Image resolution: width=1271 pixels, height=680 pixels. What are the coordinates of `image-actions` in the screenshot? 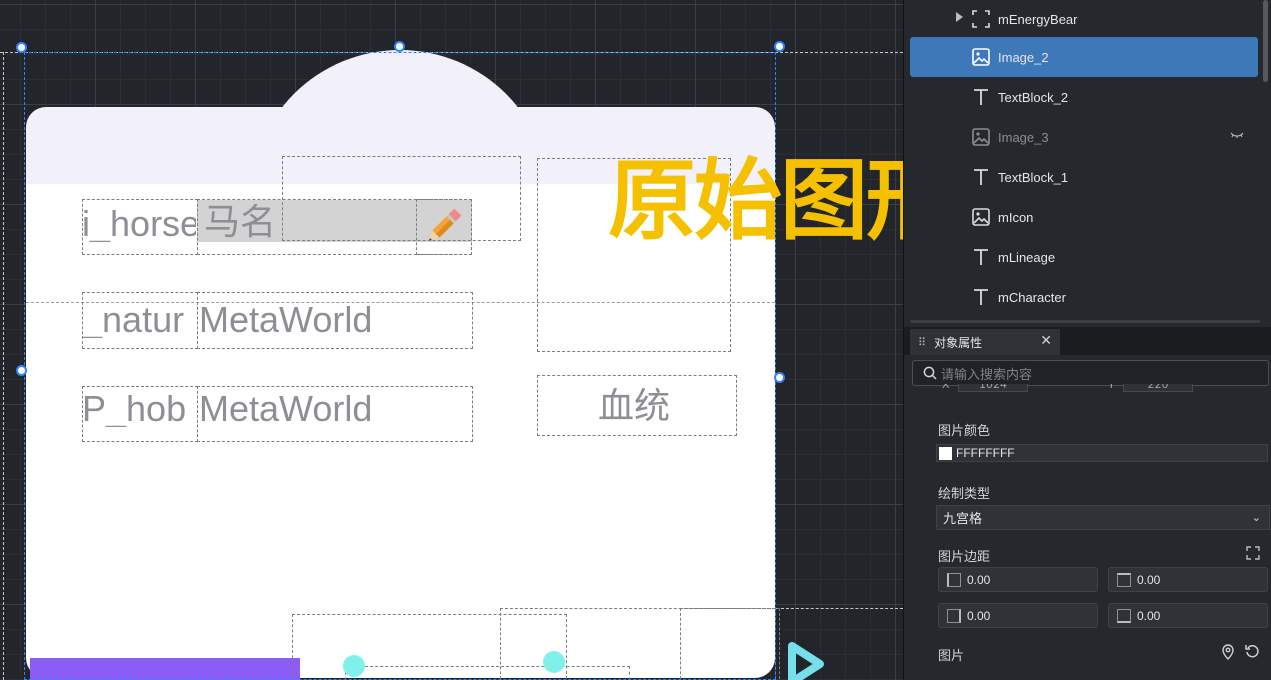 It's located at (1240, 652).